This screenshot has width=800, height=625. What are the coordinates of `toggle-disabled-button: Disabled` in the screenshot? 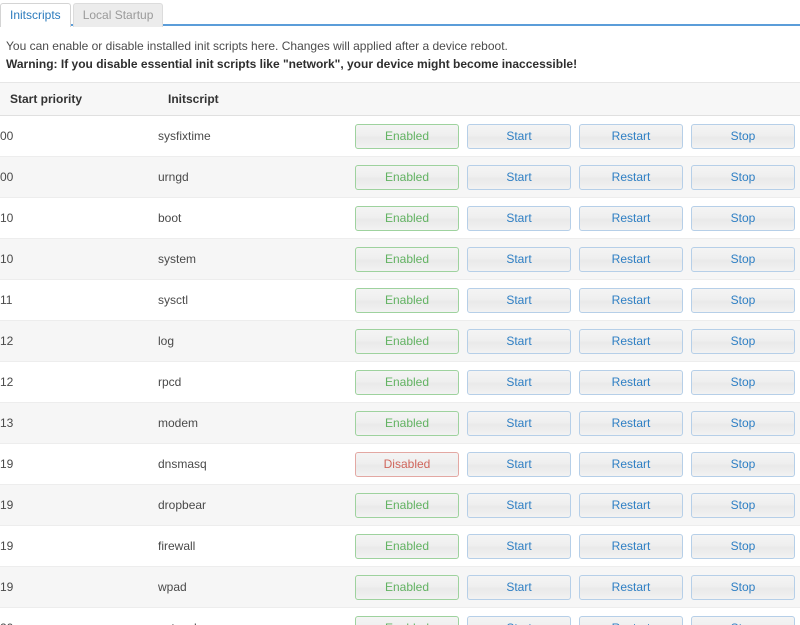 It's located at (407, 464).